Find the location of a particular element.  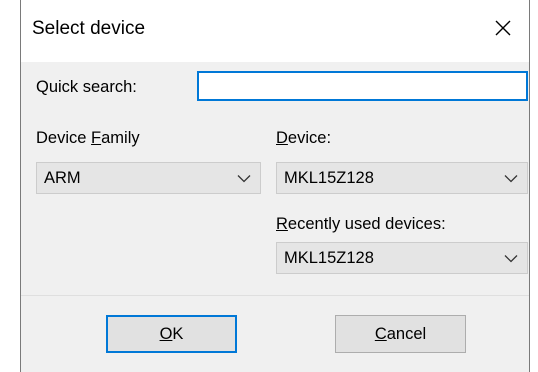

ok-button: OK is located at coordinates (171, 334).